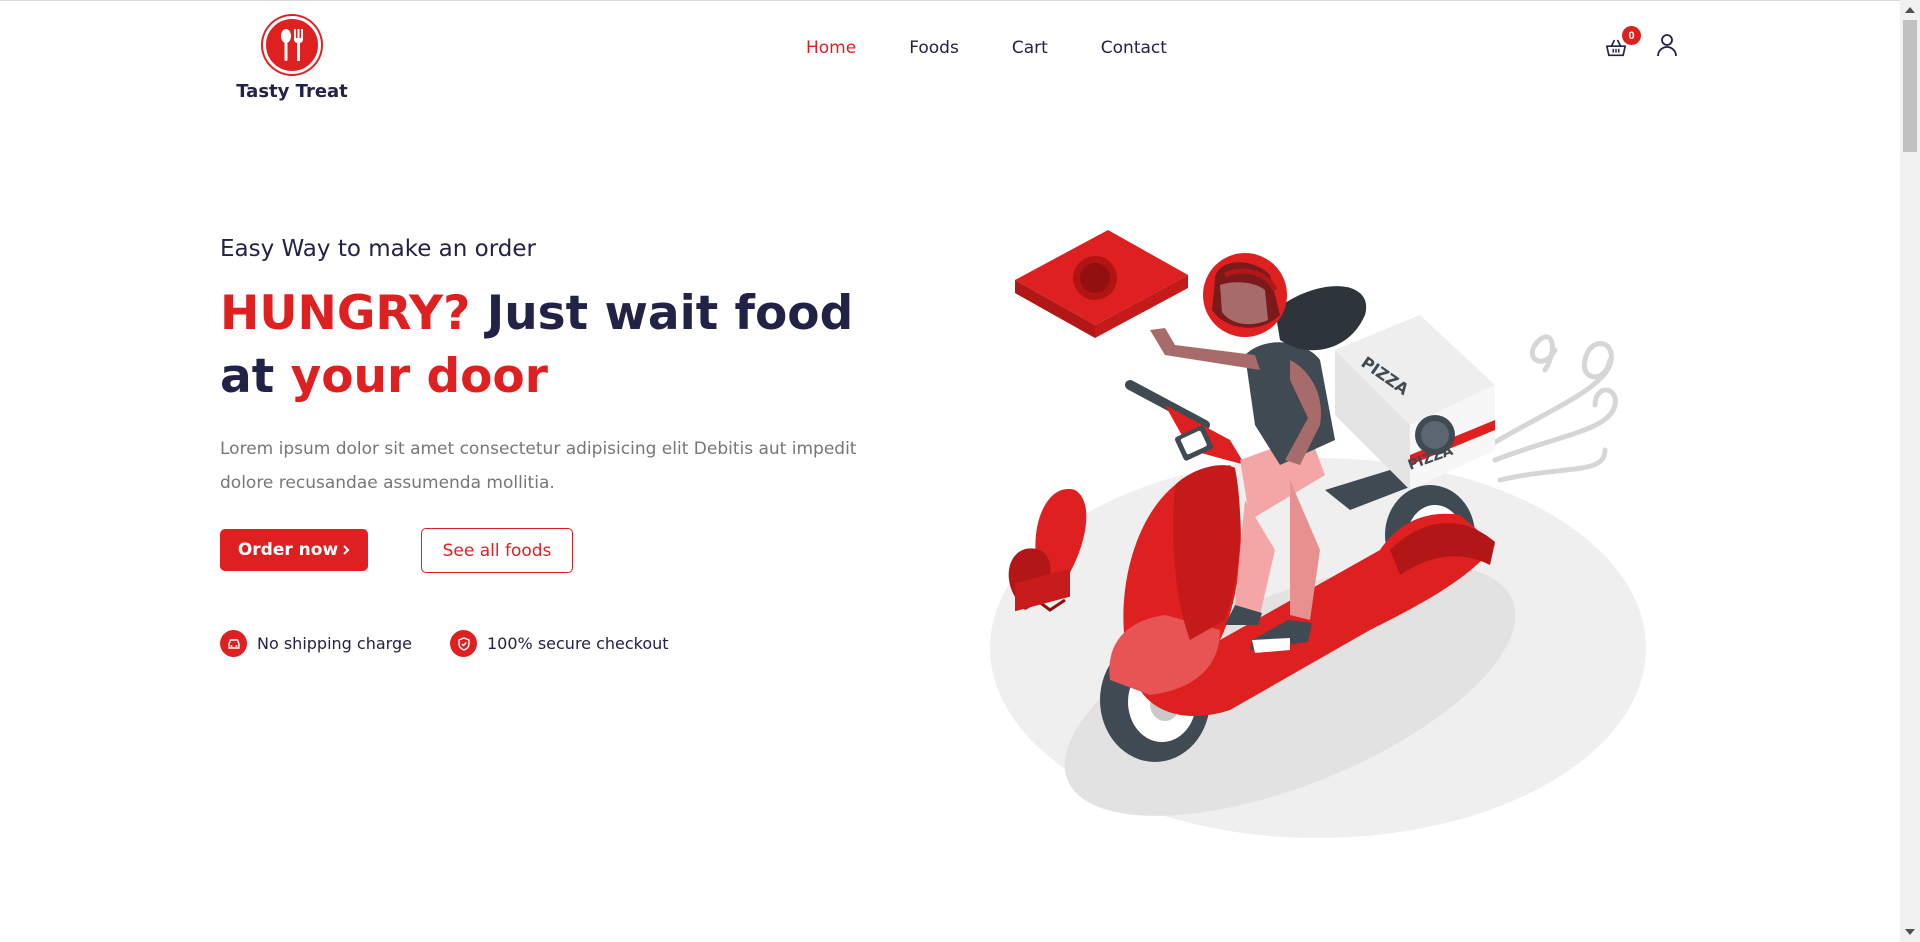  I want to click on car-icon, so click(233, 643).